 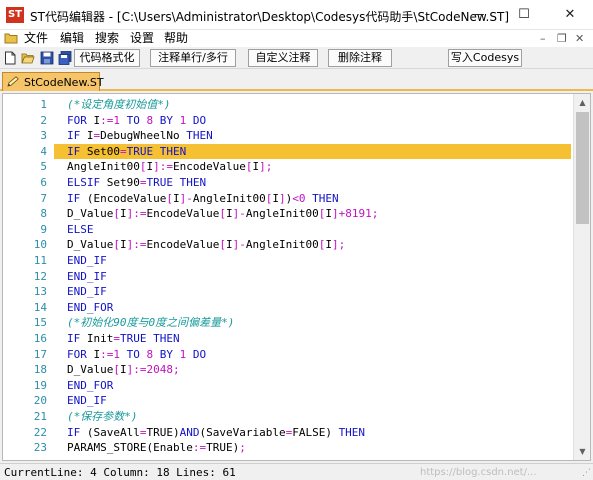 I want to click on scroll-up-arrow-icon: ▲, so click(x=582, y=102).